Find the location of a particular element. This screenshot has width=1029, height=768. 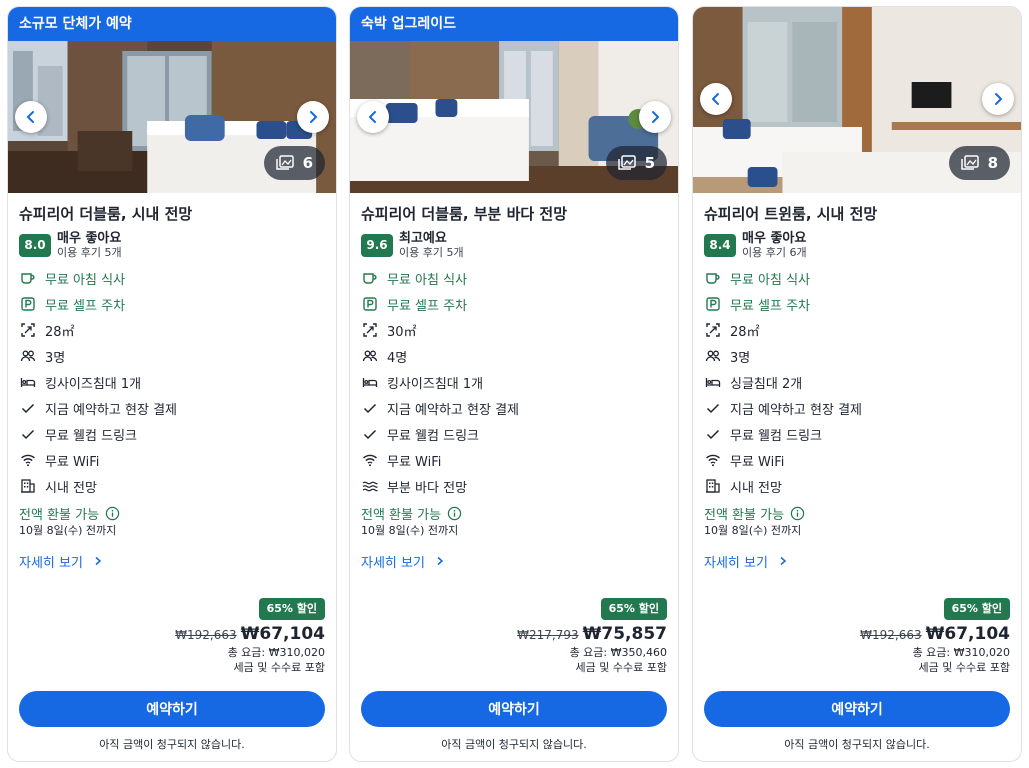

amenity-item: 부분 바다 전망 is located at coordinates (514, 486).